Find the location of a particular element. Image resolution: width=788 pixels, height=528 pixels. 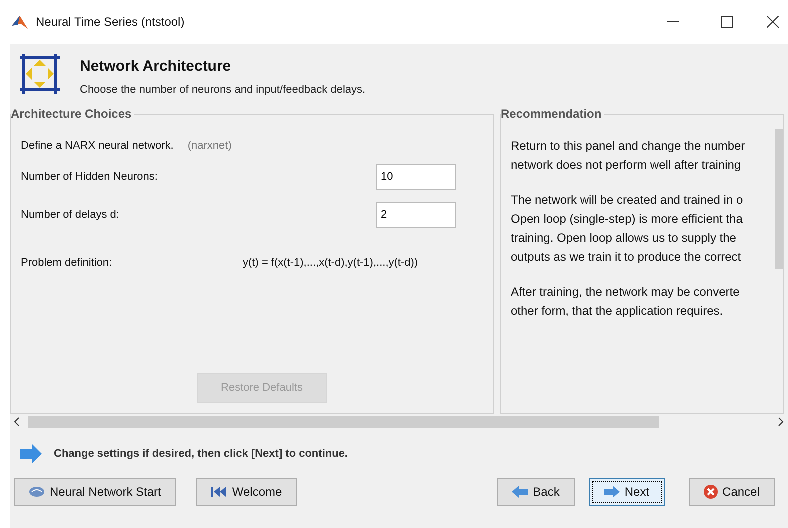

wizard-button: Next is located at coordinates (626, 492).